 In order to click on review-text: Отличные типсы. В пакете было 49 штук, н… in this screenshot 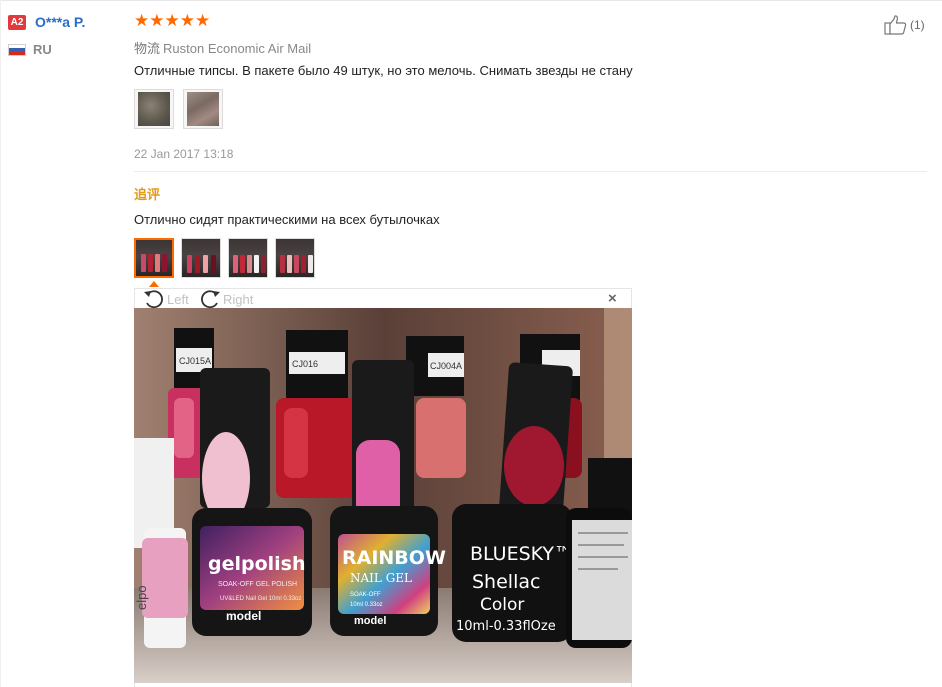, I will do `click(383, 70)`.